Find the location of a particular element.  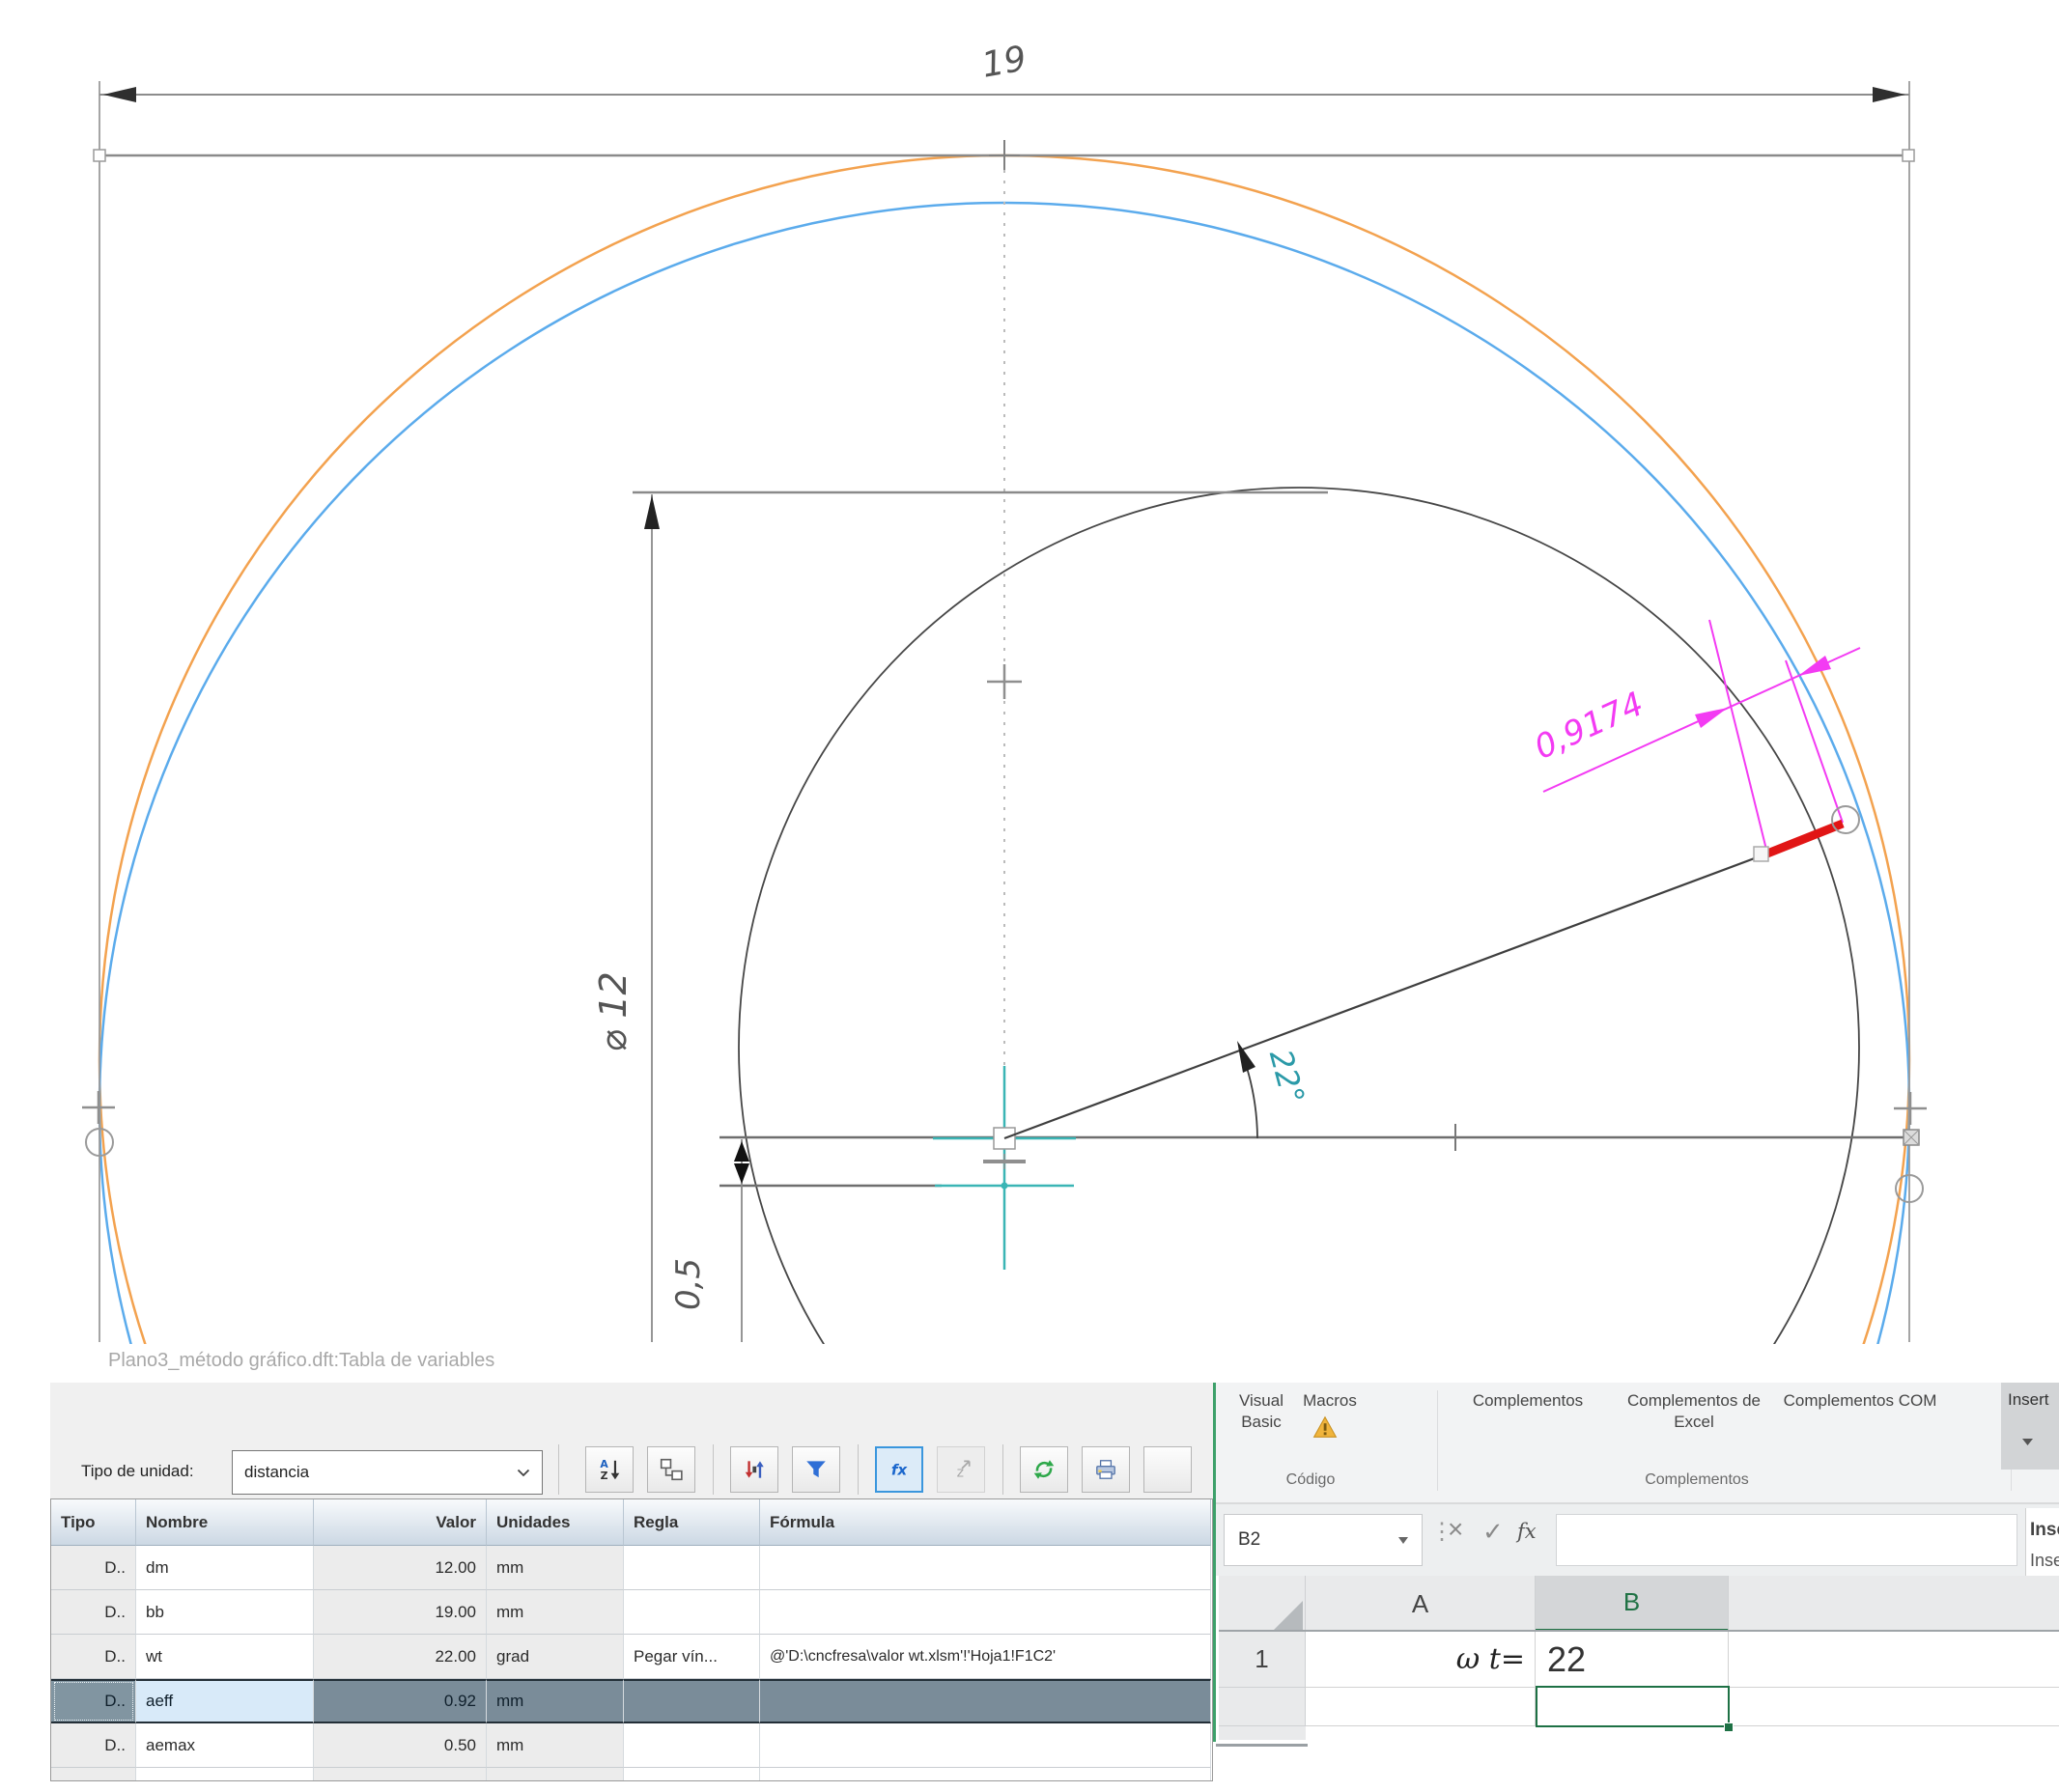

svg-text: fx is located at coordinates (900, 1469).